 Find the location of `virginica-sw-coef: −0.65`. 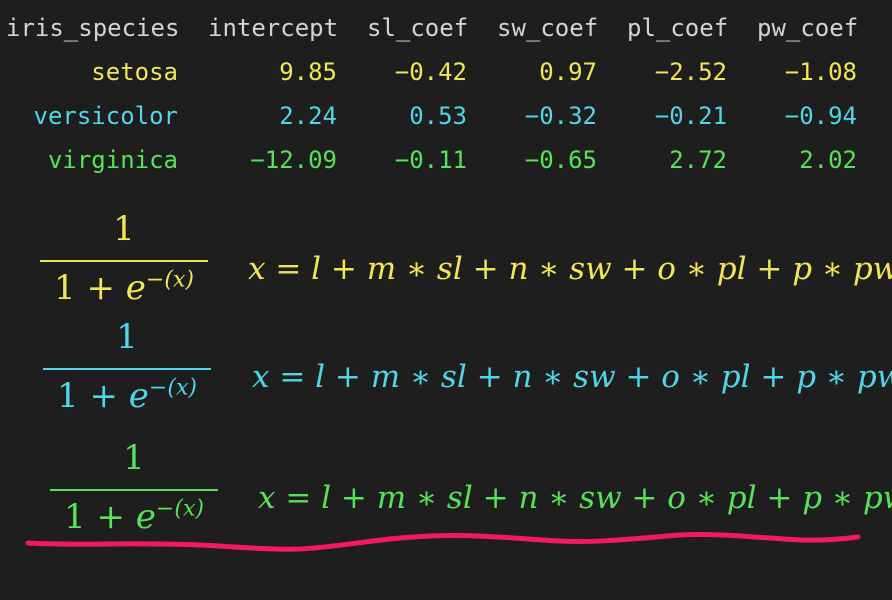

virginica-sw-coef: −0.65 is located at coordinates (560, 160).